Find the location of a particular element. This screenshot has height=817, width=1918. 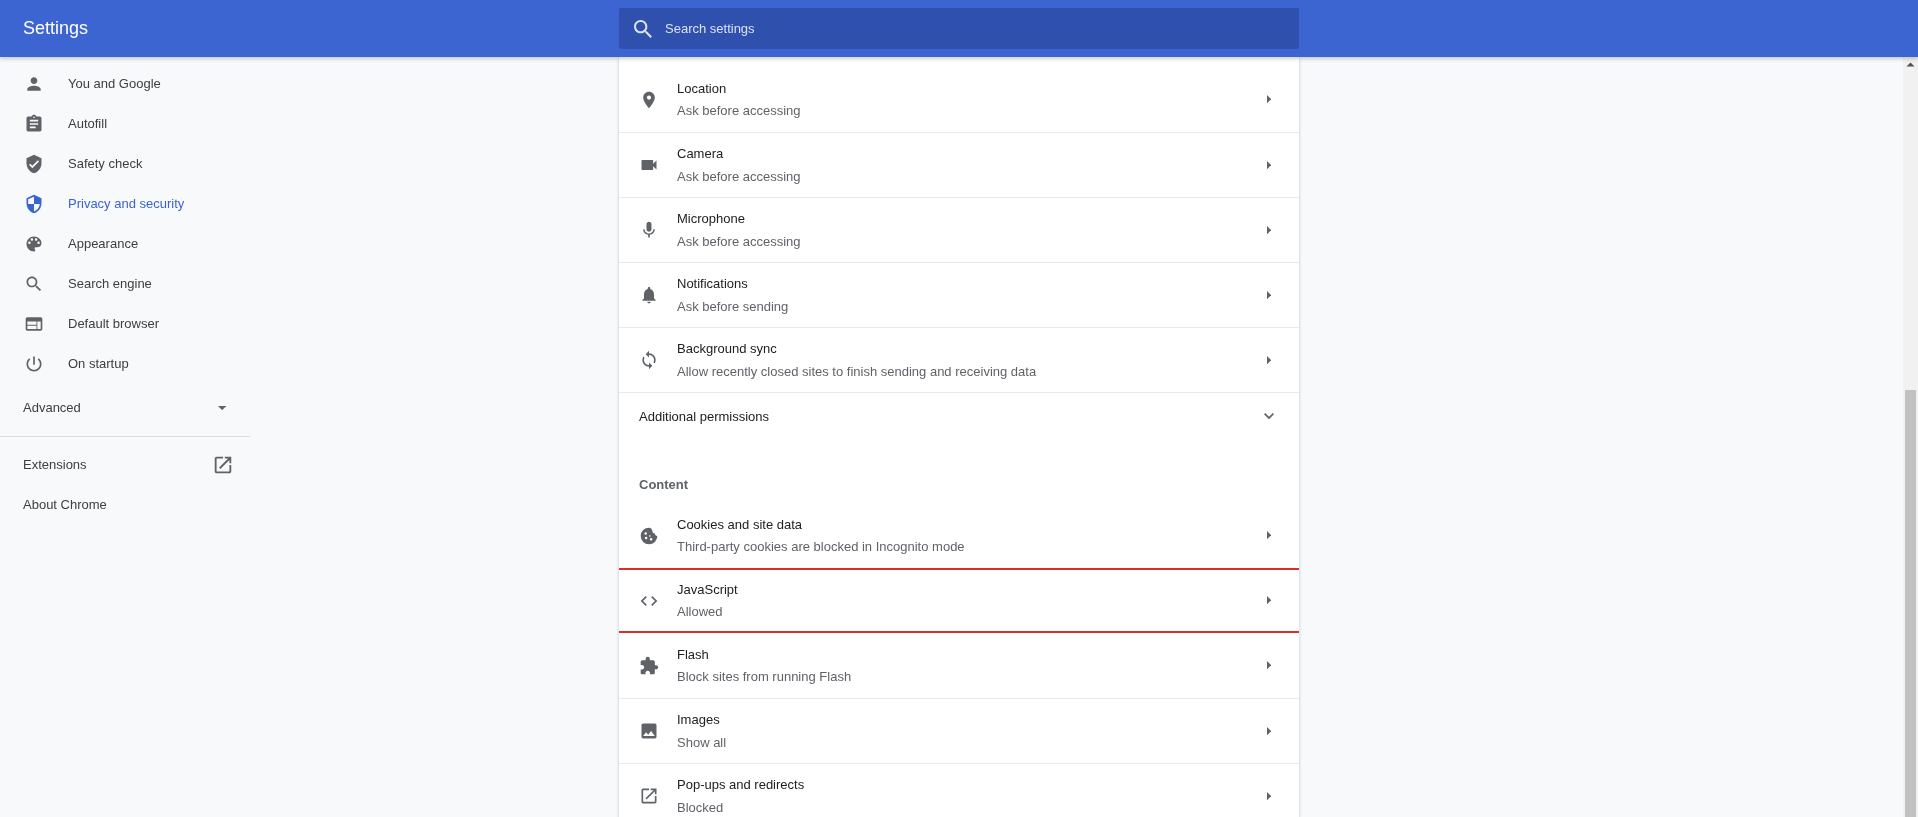

sidebar-item: Autofill is located at coordinates (125, 124).